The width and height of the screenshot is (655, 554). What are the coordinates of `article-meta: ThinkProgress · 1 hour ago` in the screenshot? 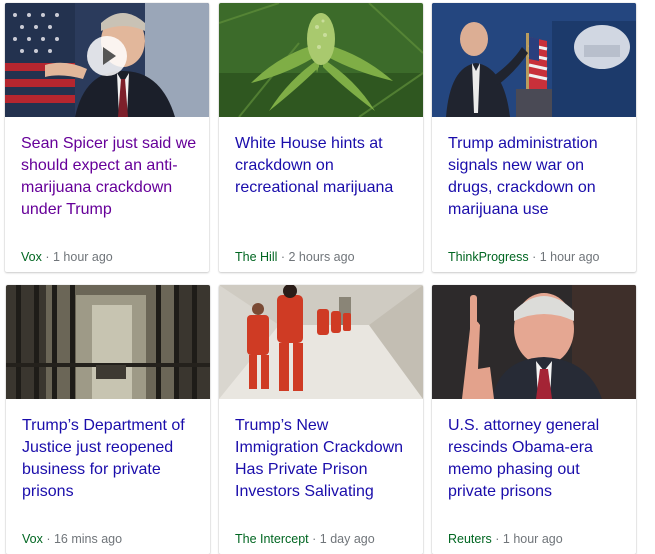 It's located at (524, 257).